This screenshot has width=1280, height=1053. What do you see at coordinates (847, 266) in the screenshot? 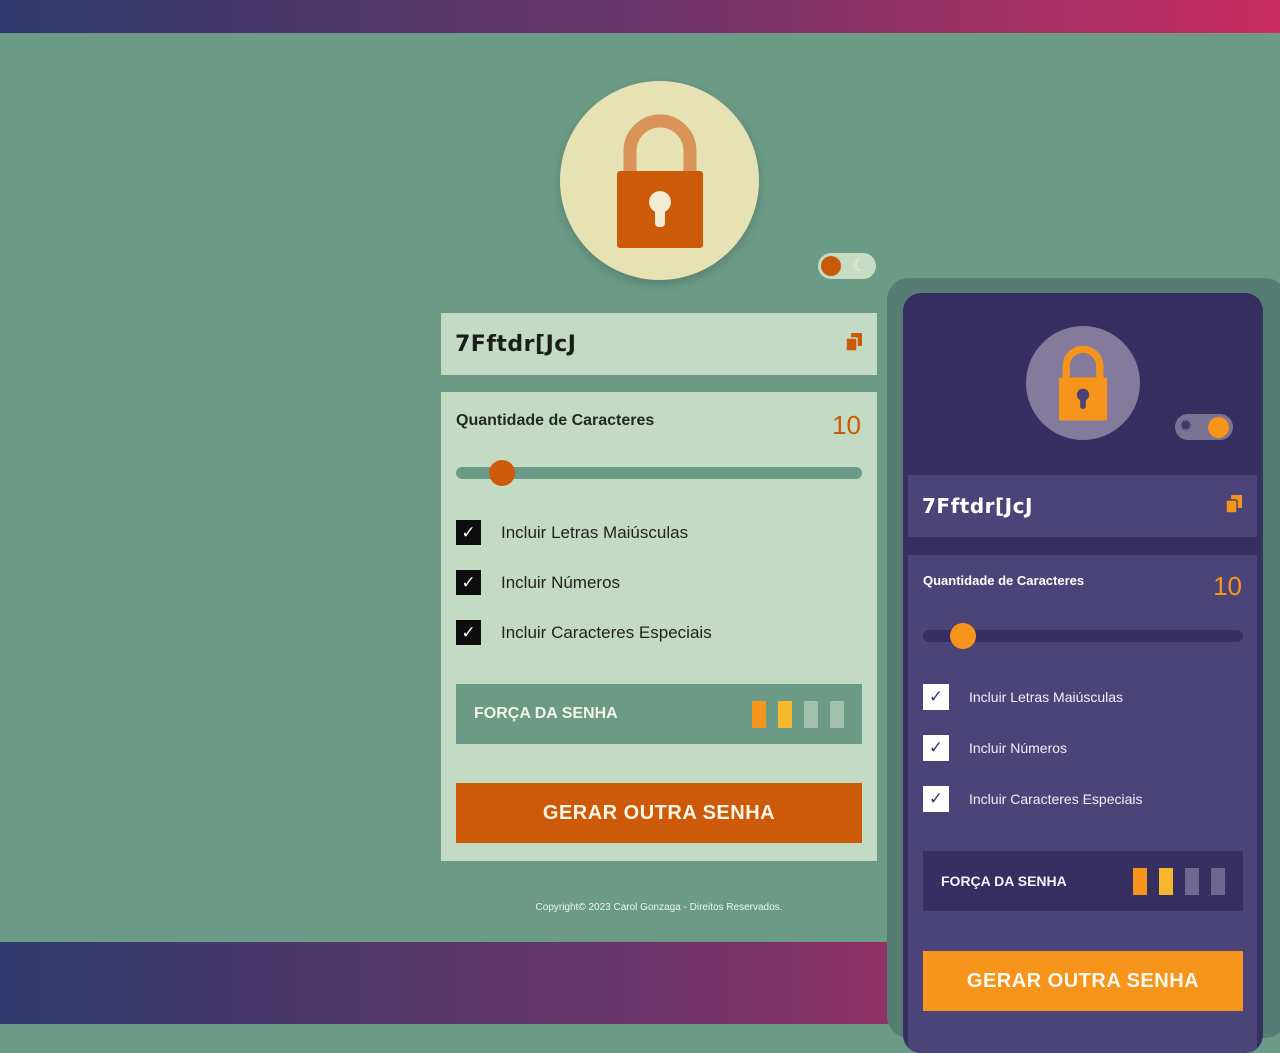
I see `theme-toggle: ☾` at bounding box center [847, 266].